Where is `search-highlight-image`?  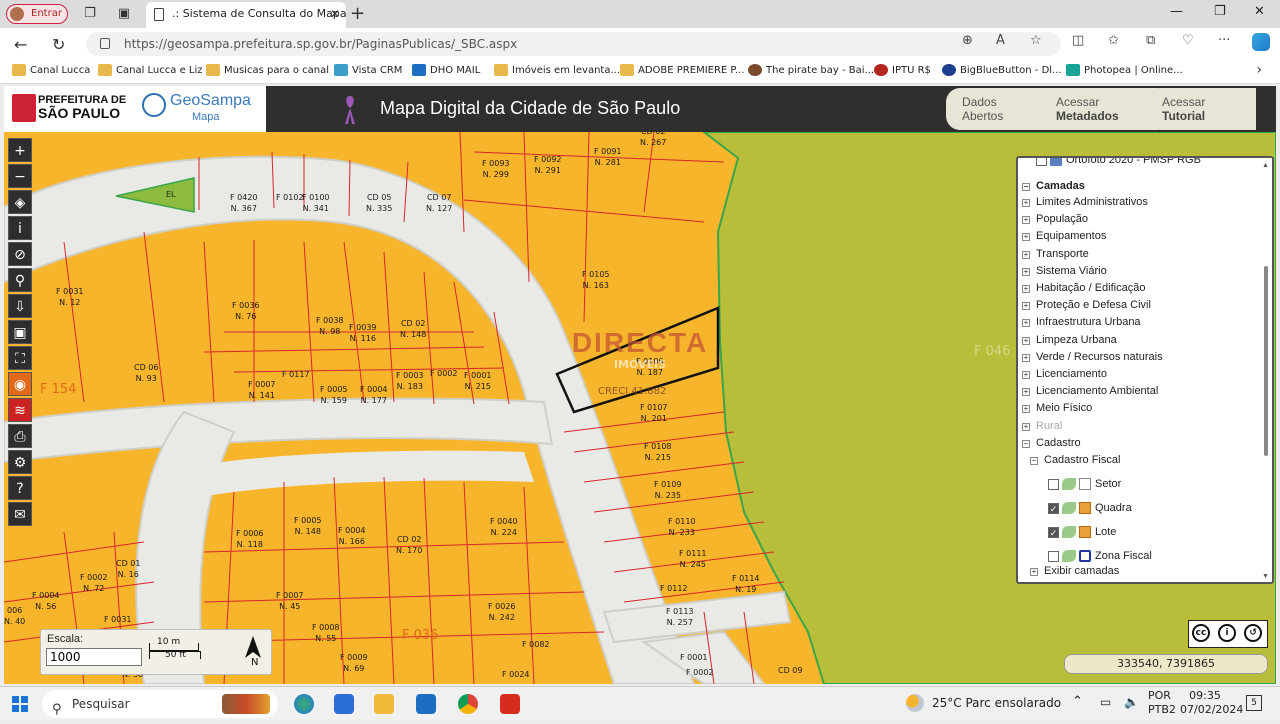 search-highlight-image is located at coordinates (246, 704).